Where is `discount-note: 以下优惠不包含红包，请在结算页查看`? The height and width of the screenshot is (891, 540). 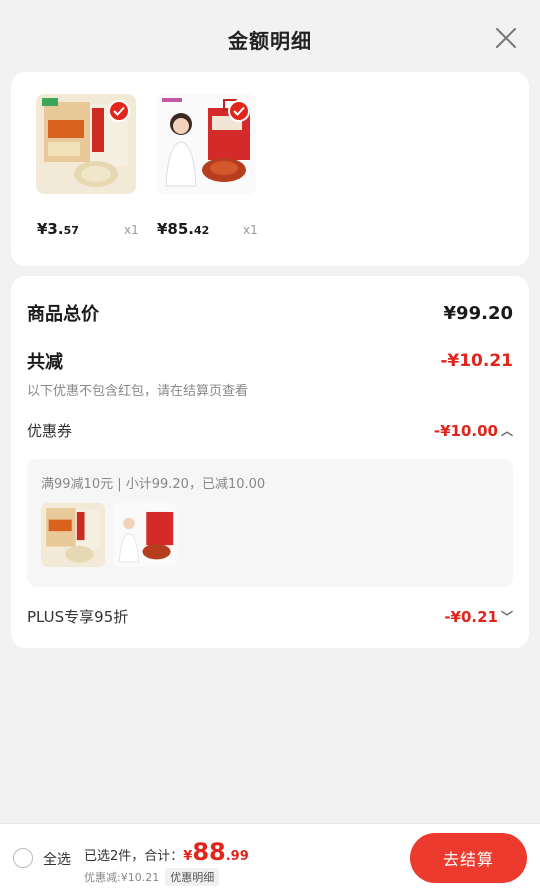 discount-note: 以下优惠不包含红包，请在结算页查看 is located at coordinates (138, 391).